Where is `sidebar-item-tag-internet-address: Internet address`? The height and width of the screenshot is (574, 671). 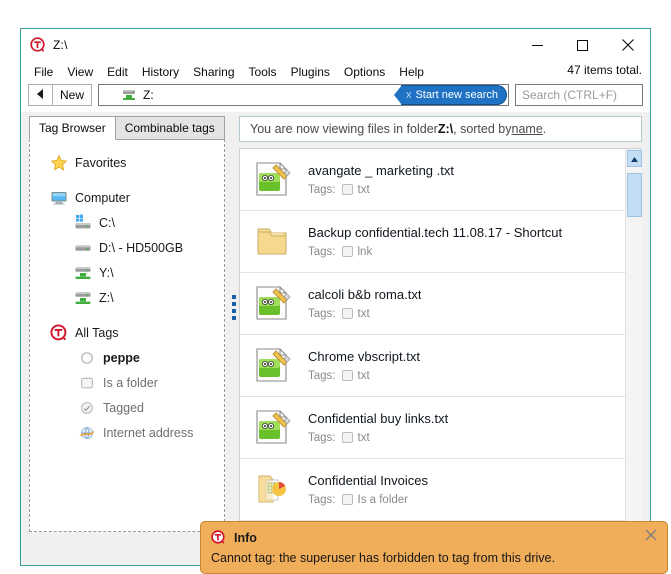 sidebar-item-tag-internet-address: Internet address is located at coordinates (127, 432).